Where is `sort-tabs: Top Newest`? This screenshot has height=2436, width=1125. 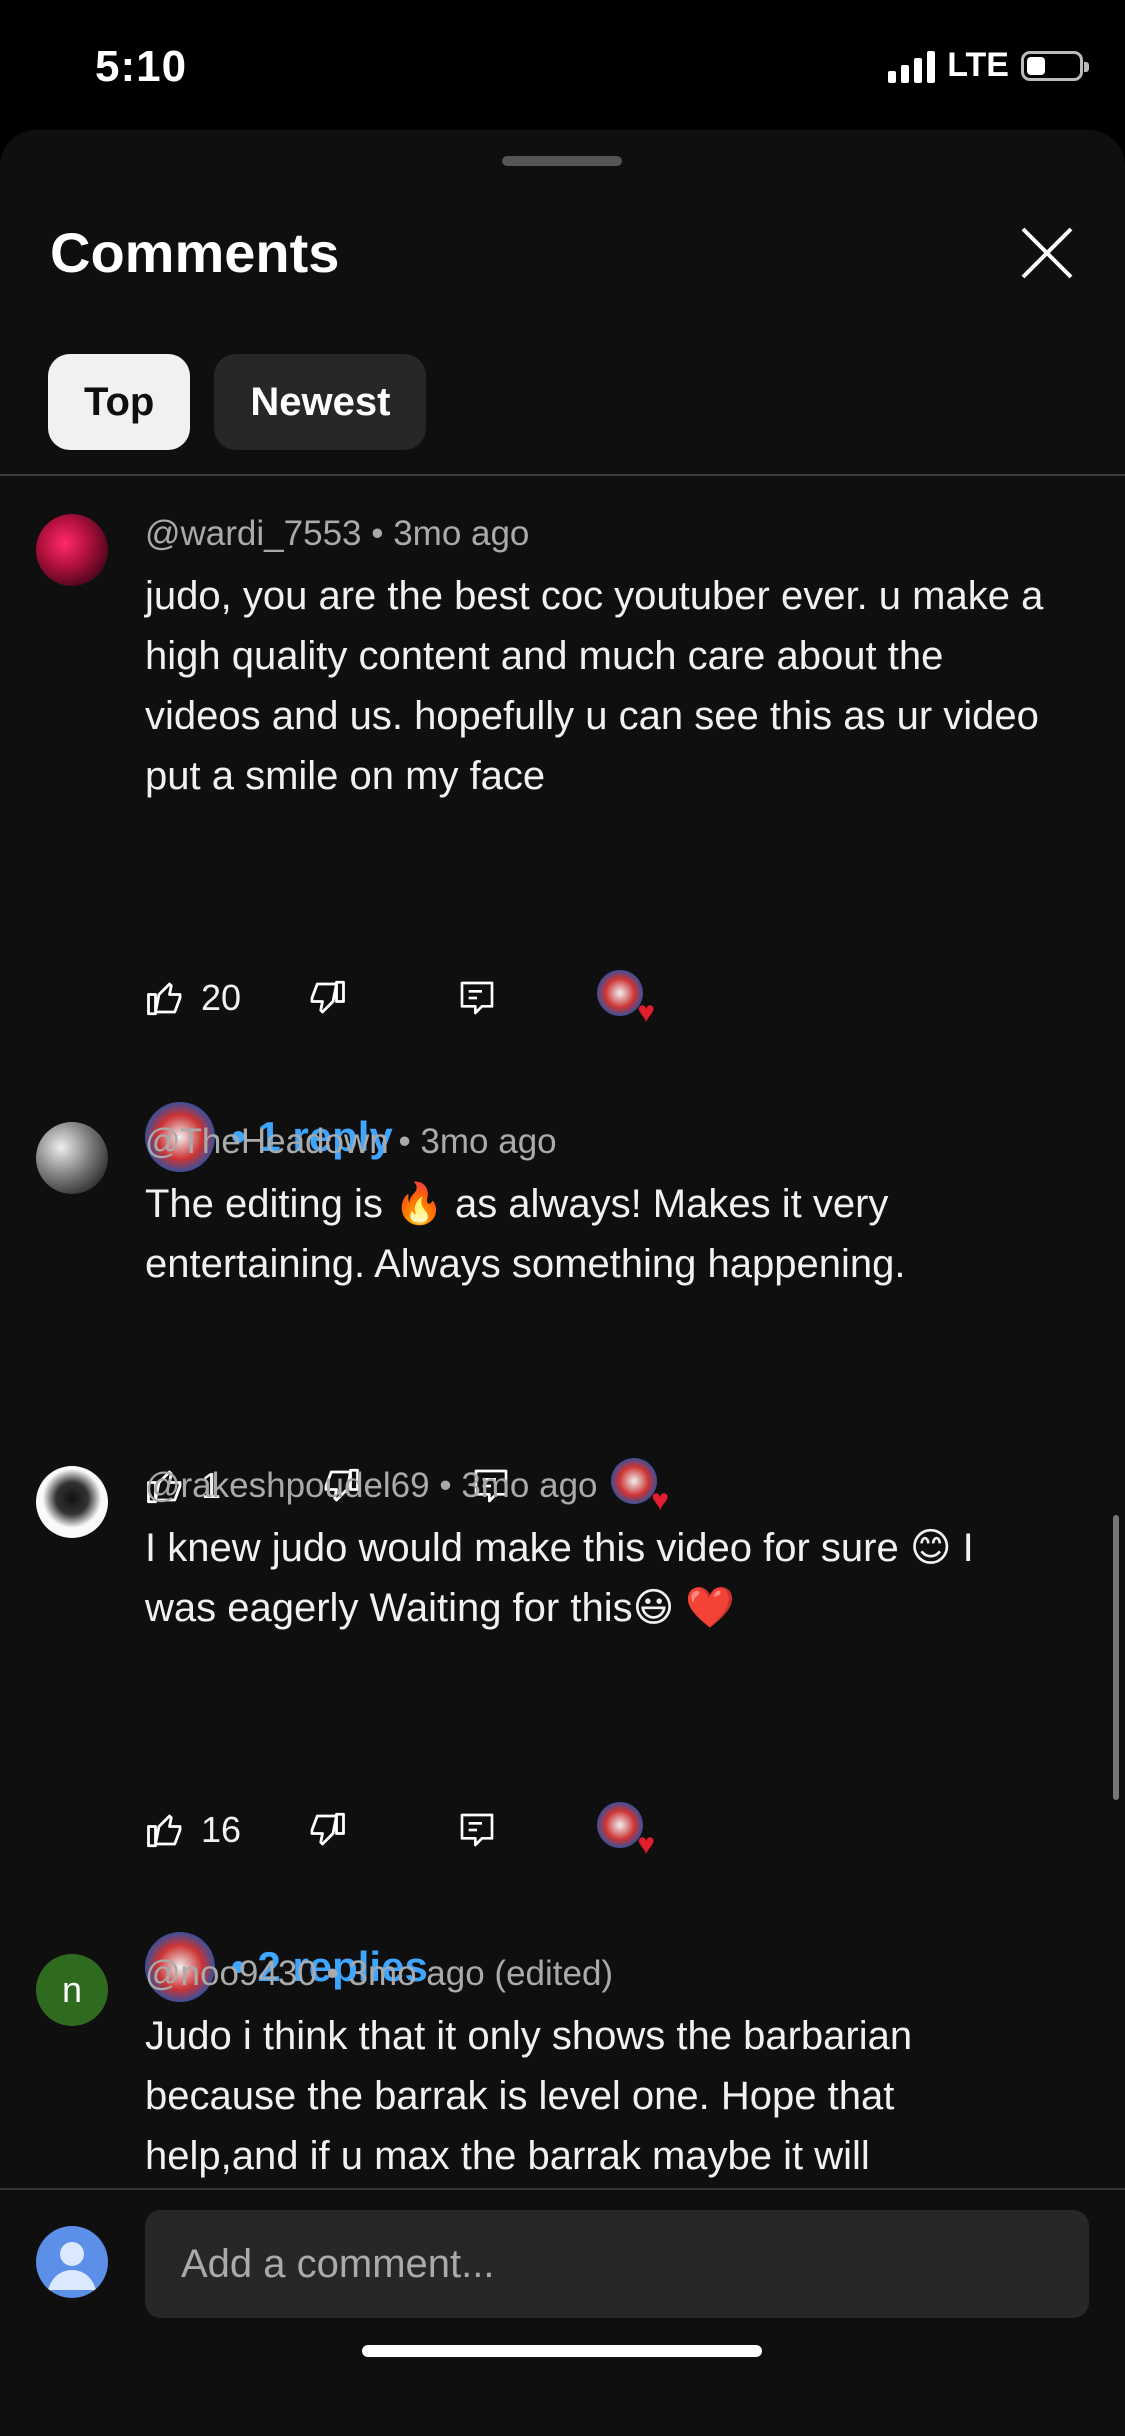
sort-tabs: Top Newest is located at coordinates (237, 402).